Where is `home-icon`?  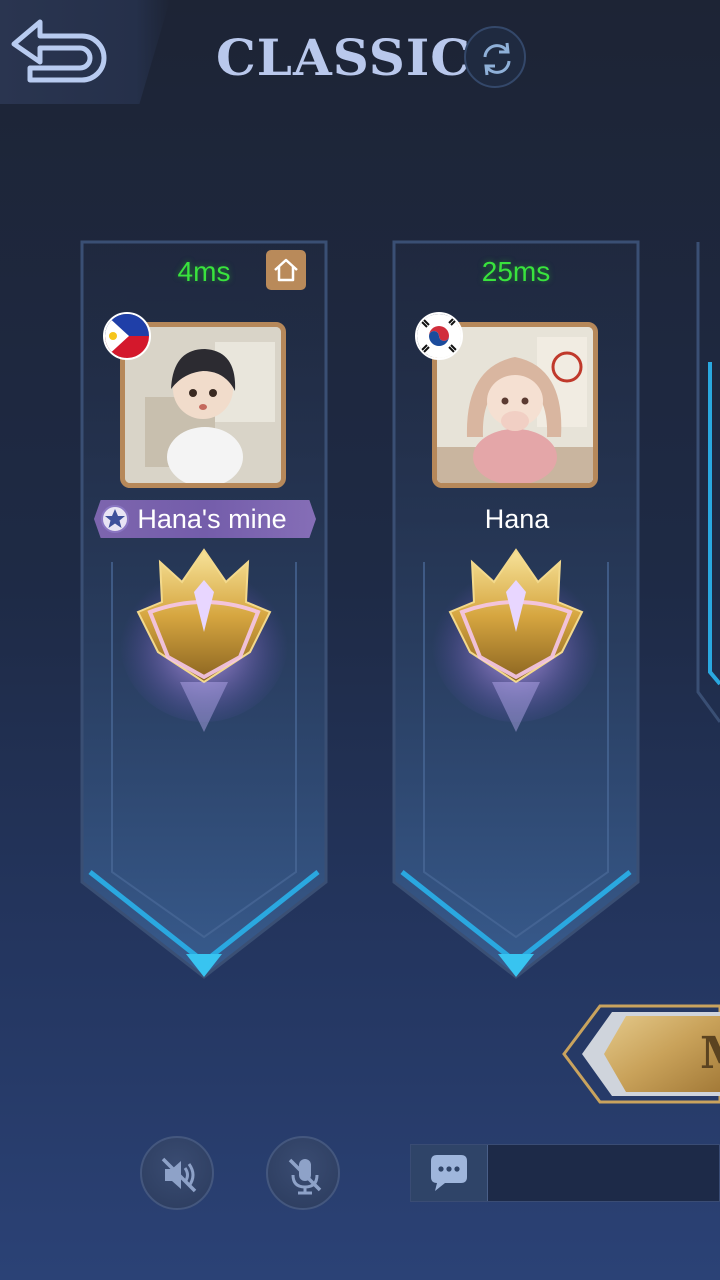
home-icon is located at coordinates (286, 270).